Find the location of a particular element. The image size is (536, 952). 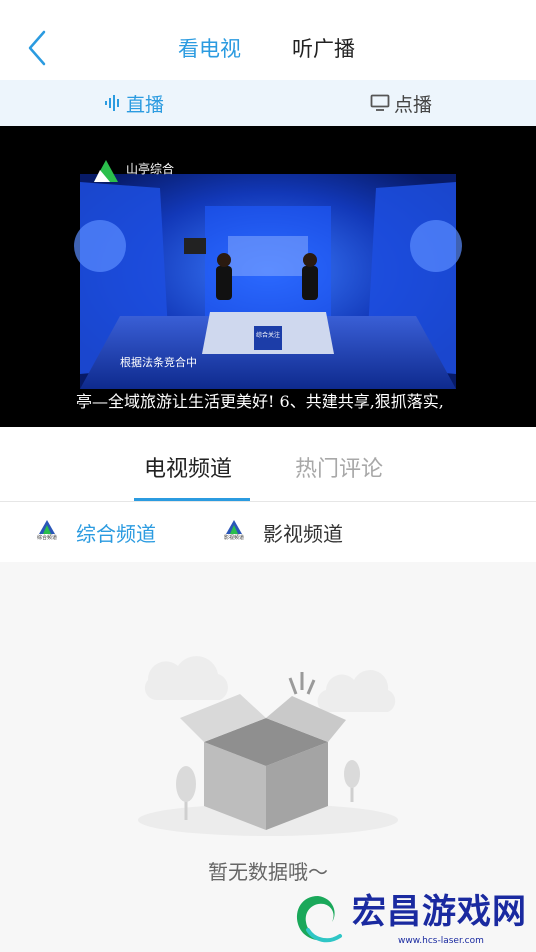

channel-logo-caption: 综合频道 is located at coordinates (46, 538).